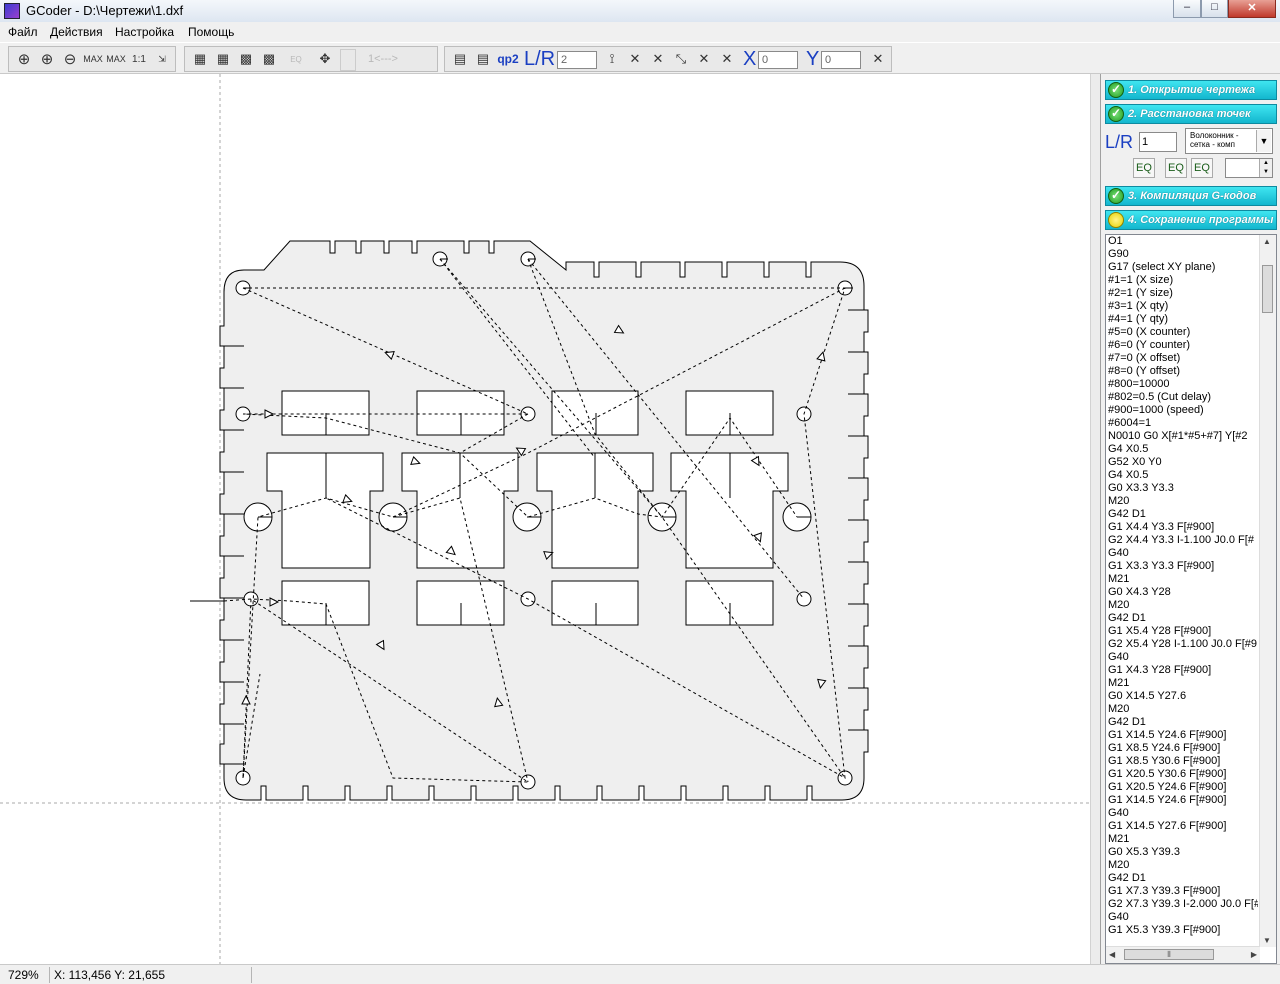 This screenshot has width=1280, height=984. I want to click on gcode-line: G1 X5.4 Y28 F[#900], so click(1183, 631).